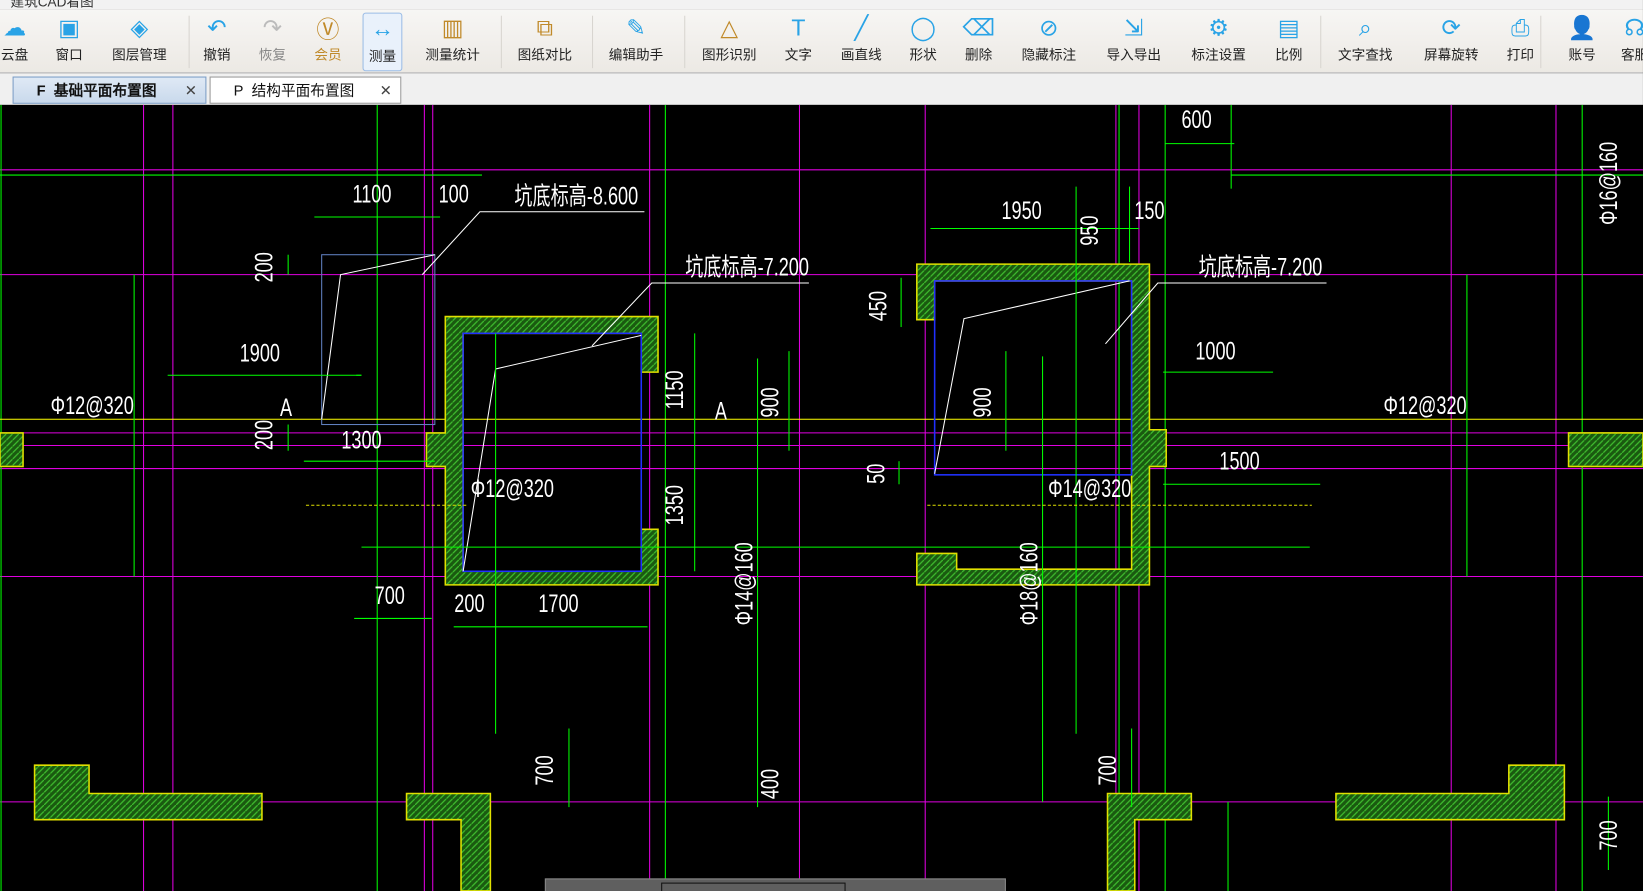 Image resolution: width=1643 pixels, height=891 pixels. What do you see at coordinates (1365, 42) in the screenshot?
I see `toolbar-button-text-search: ⌕ 文字查找` at bounding box center [1365, 42].